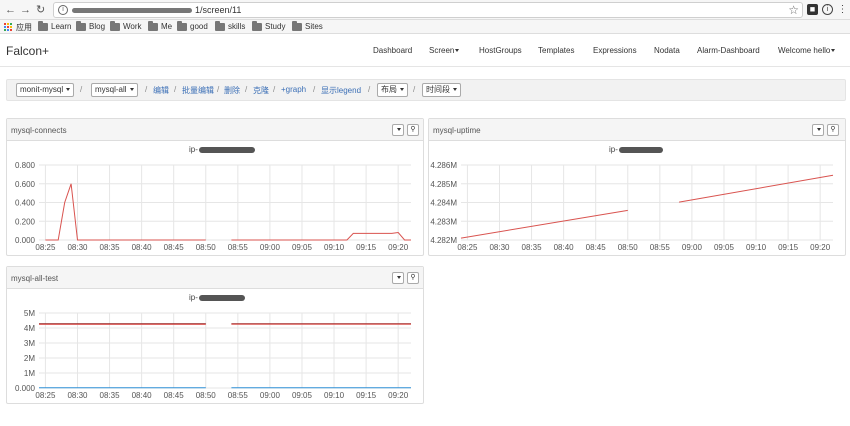 This screenshot has height=426, width=850. I want to click on delete-link: 删除, so click(232, 90).